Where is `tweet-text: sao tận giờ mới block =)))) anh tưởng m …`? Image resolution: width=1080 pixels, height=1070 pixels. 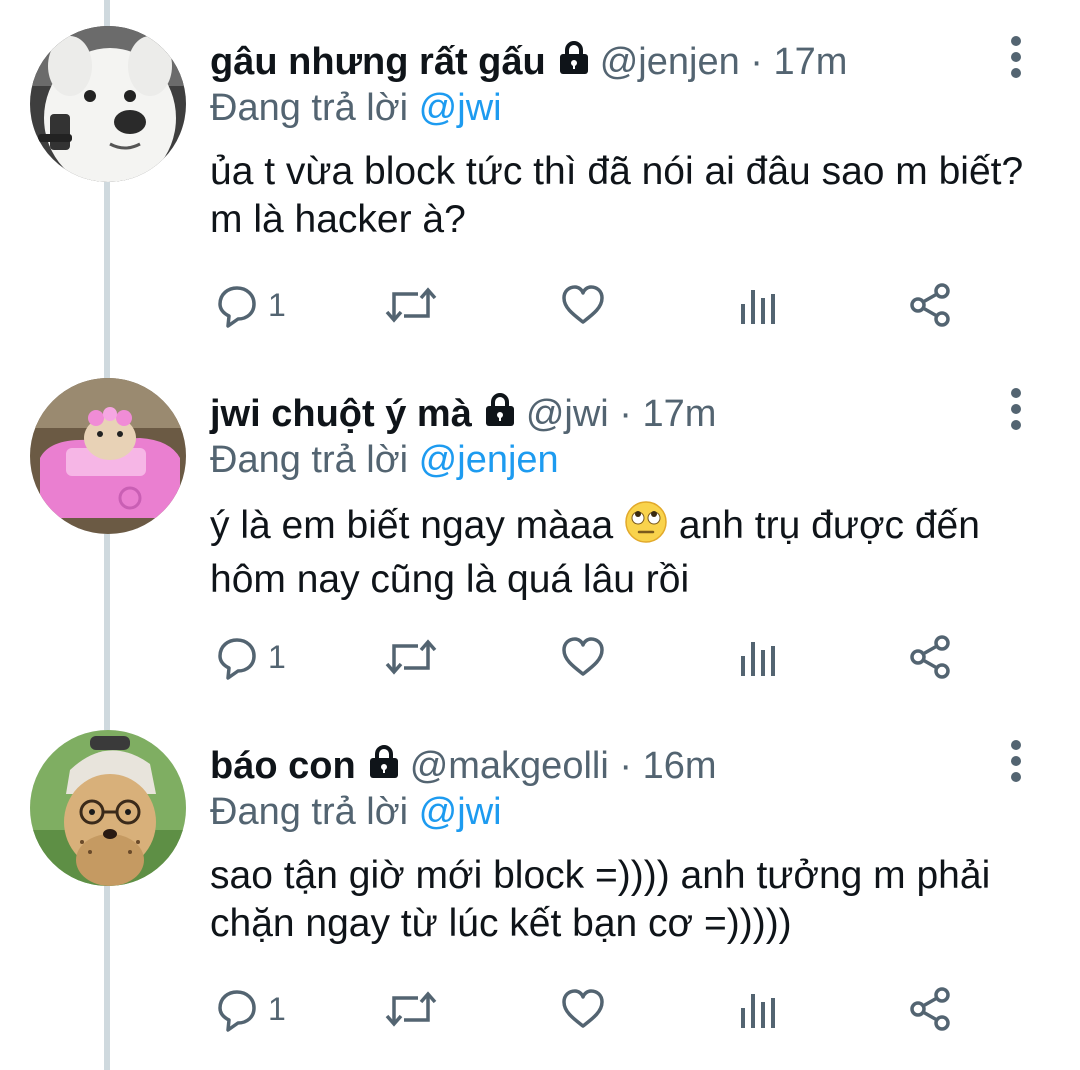
tweet-text: sao tận giờ mới block =)))) anh tưởng m … is located at coordinates (630, 900).